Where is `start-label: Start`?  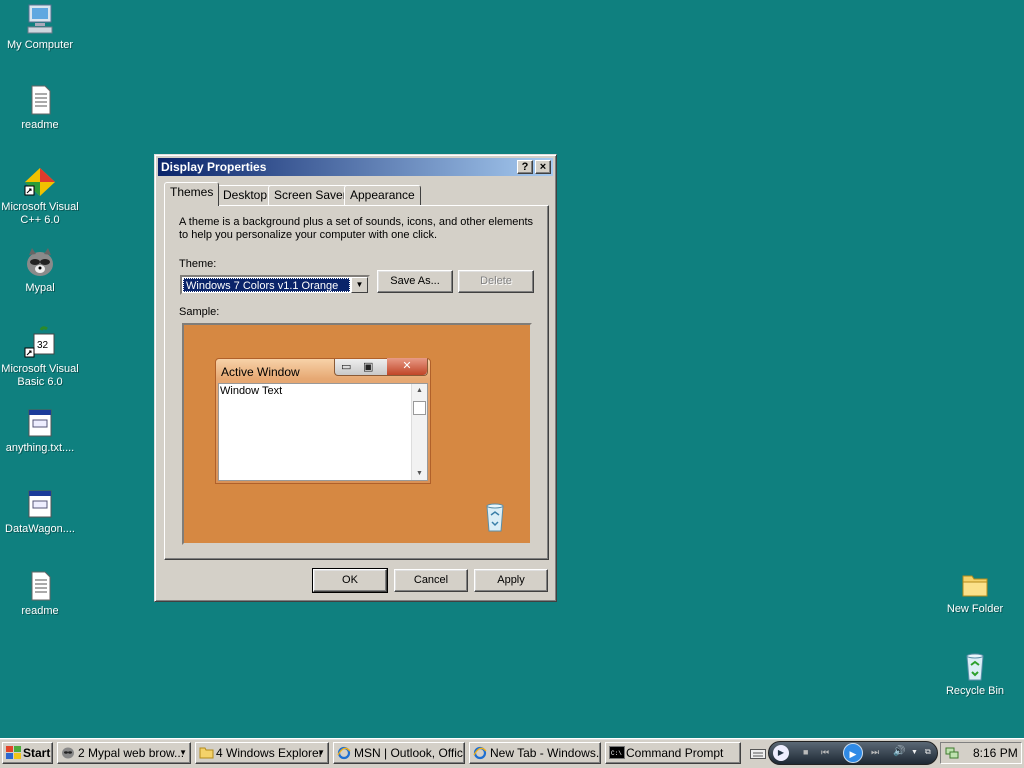 start-label: Start is located at coordinates (37, 753).